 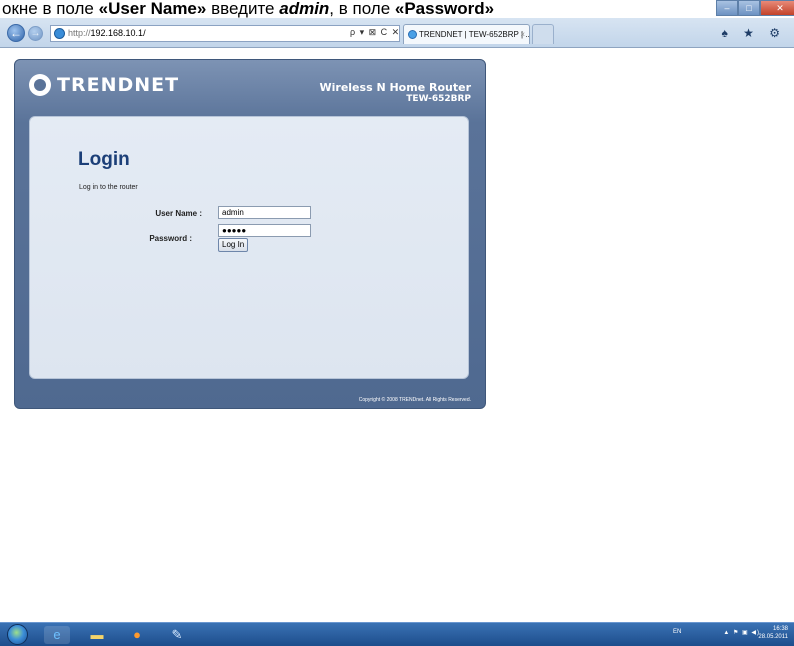 What do you see at coordinates (749, 8) in the screenshot?
I see `maximize-button: □` at bounding box center [749, 8].